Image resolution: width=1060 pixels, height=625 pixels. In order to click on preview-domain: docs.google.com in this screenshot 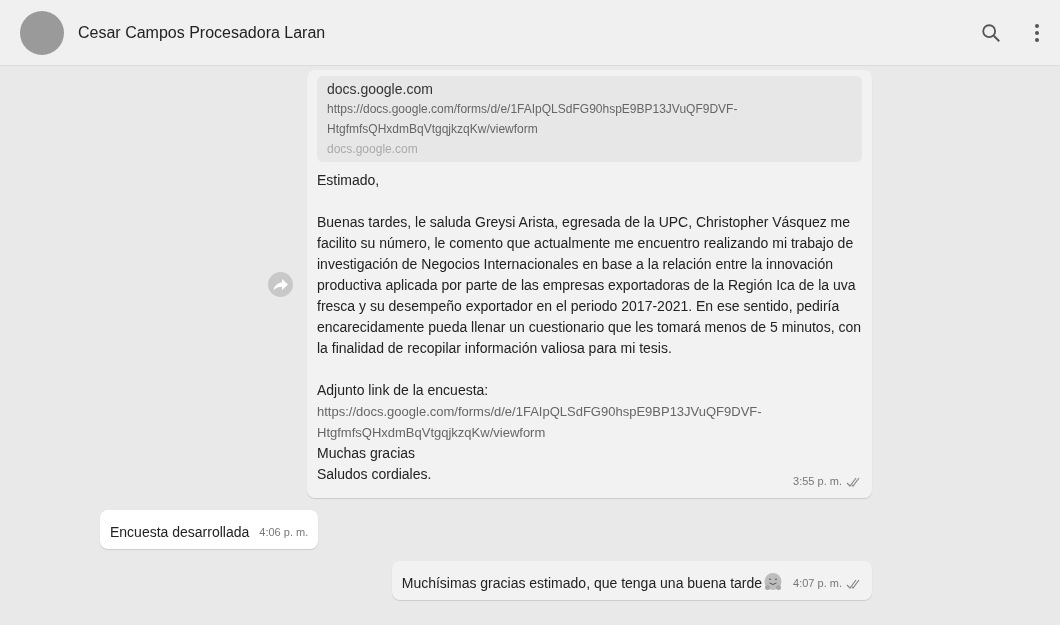, I will do `click(373, 149)`.